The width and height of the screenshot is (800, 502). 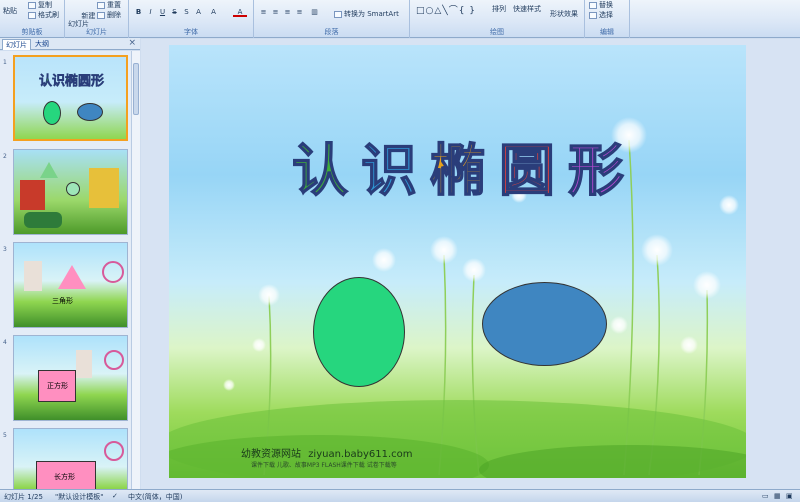 What do you see at coordinates (84, 364) in the screenshot?
I see `thumb-castle` at bounding box center [84, 364].